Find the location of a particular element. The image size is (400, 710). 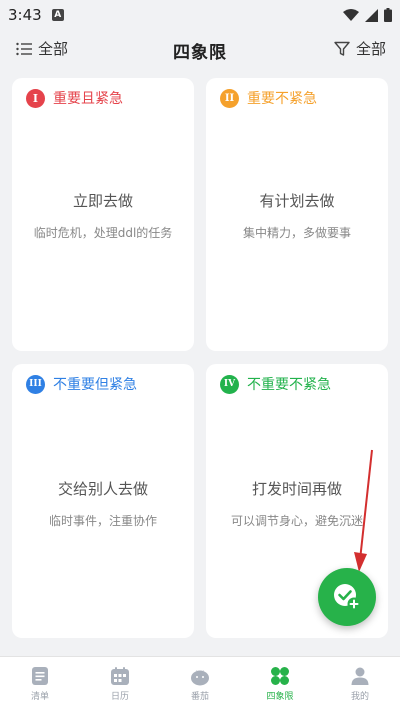

nav-item-profile: 我的 is located at coordinates (360, 683).